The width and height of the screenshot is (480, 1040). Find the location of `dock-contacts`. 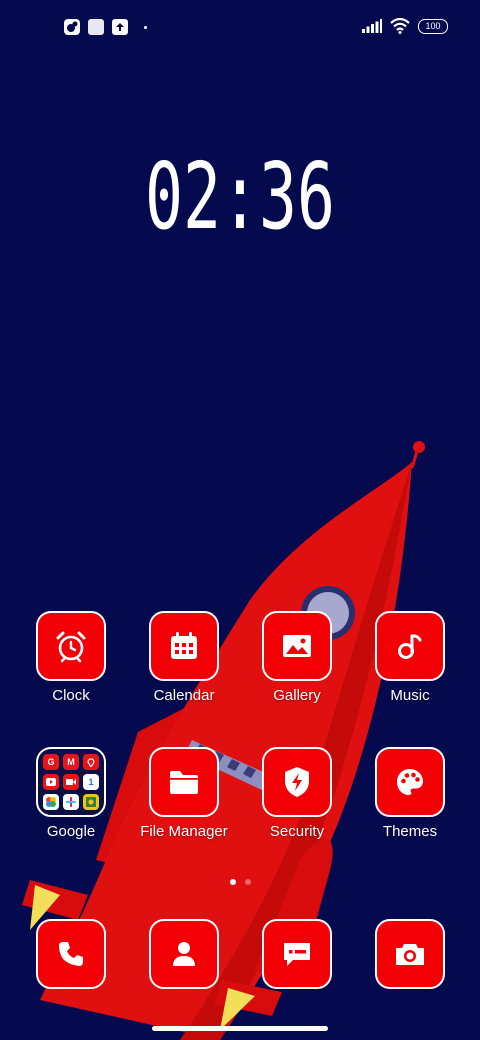

dock-contacts is located at coordinates (184, 954).